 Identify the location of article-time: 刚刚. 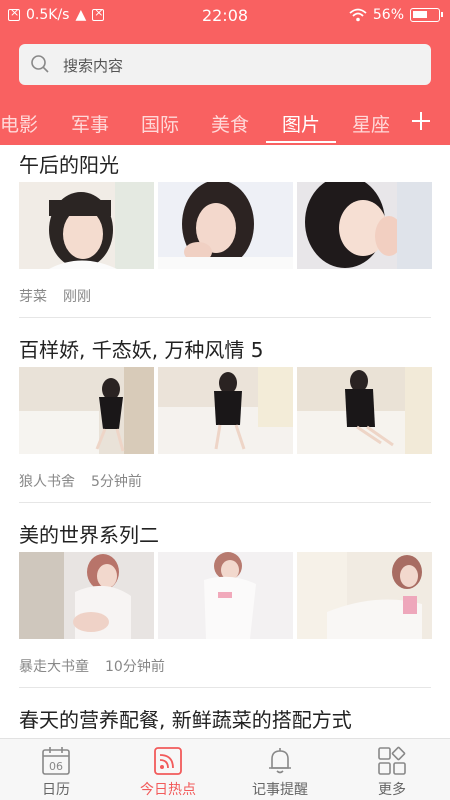
(77, 297).